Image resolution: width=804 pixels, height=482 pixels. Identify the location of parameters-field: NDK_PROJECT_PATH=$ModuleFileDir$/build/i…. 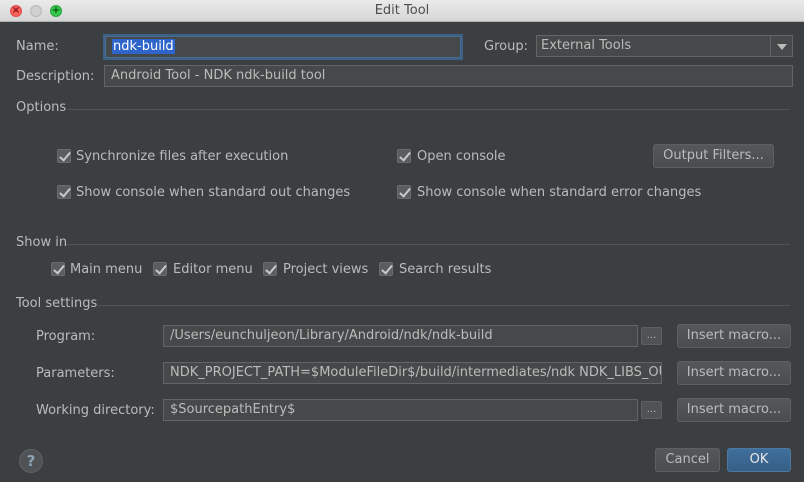
(412, 373).